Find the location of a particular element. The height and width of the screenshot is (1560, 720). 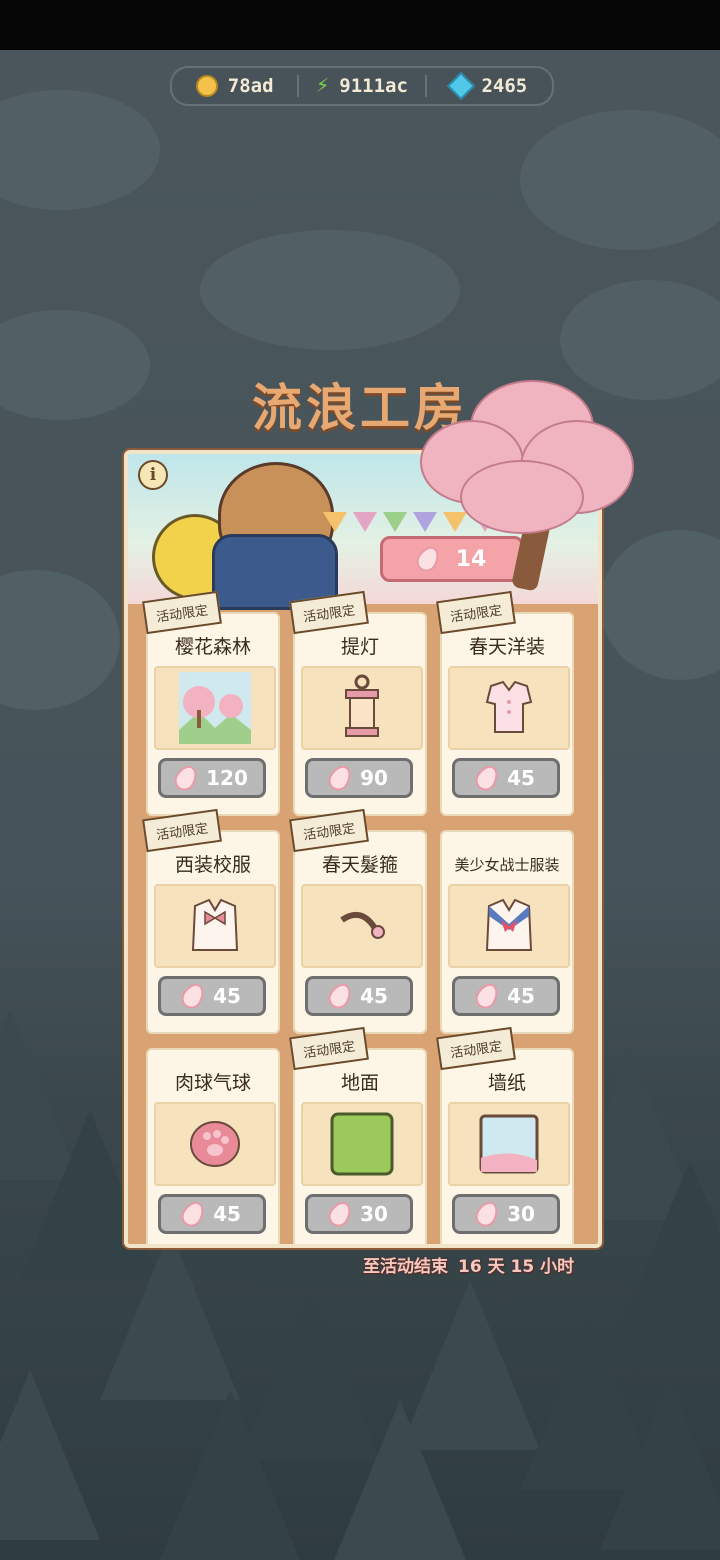

shop-item: 活动限定 墙纸 30 is located at coordinates (505, 1135).